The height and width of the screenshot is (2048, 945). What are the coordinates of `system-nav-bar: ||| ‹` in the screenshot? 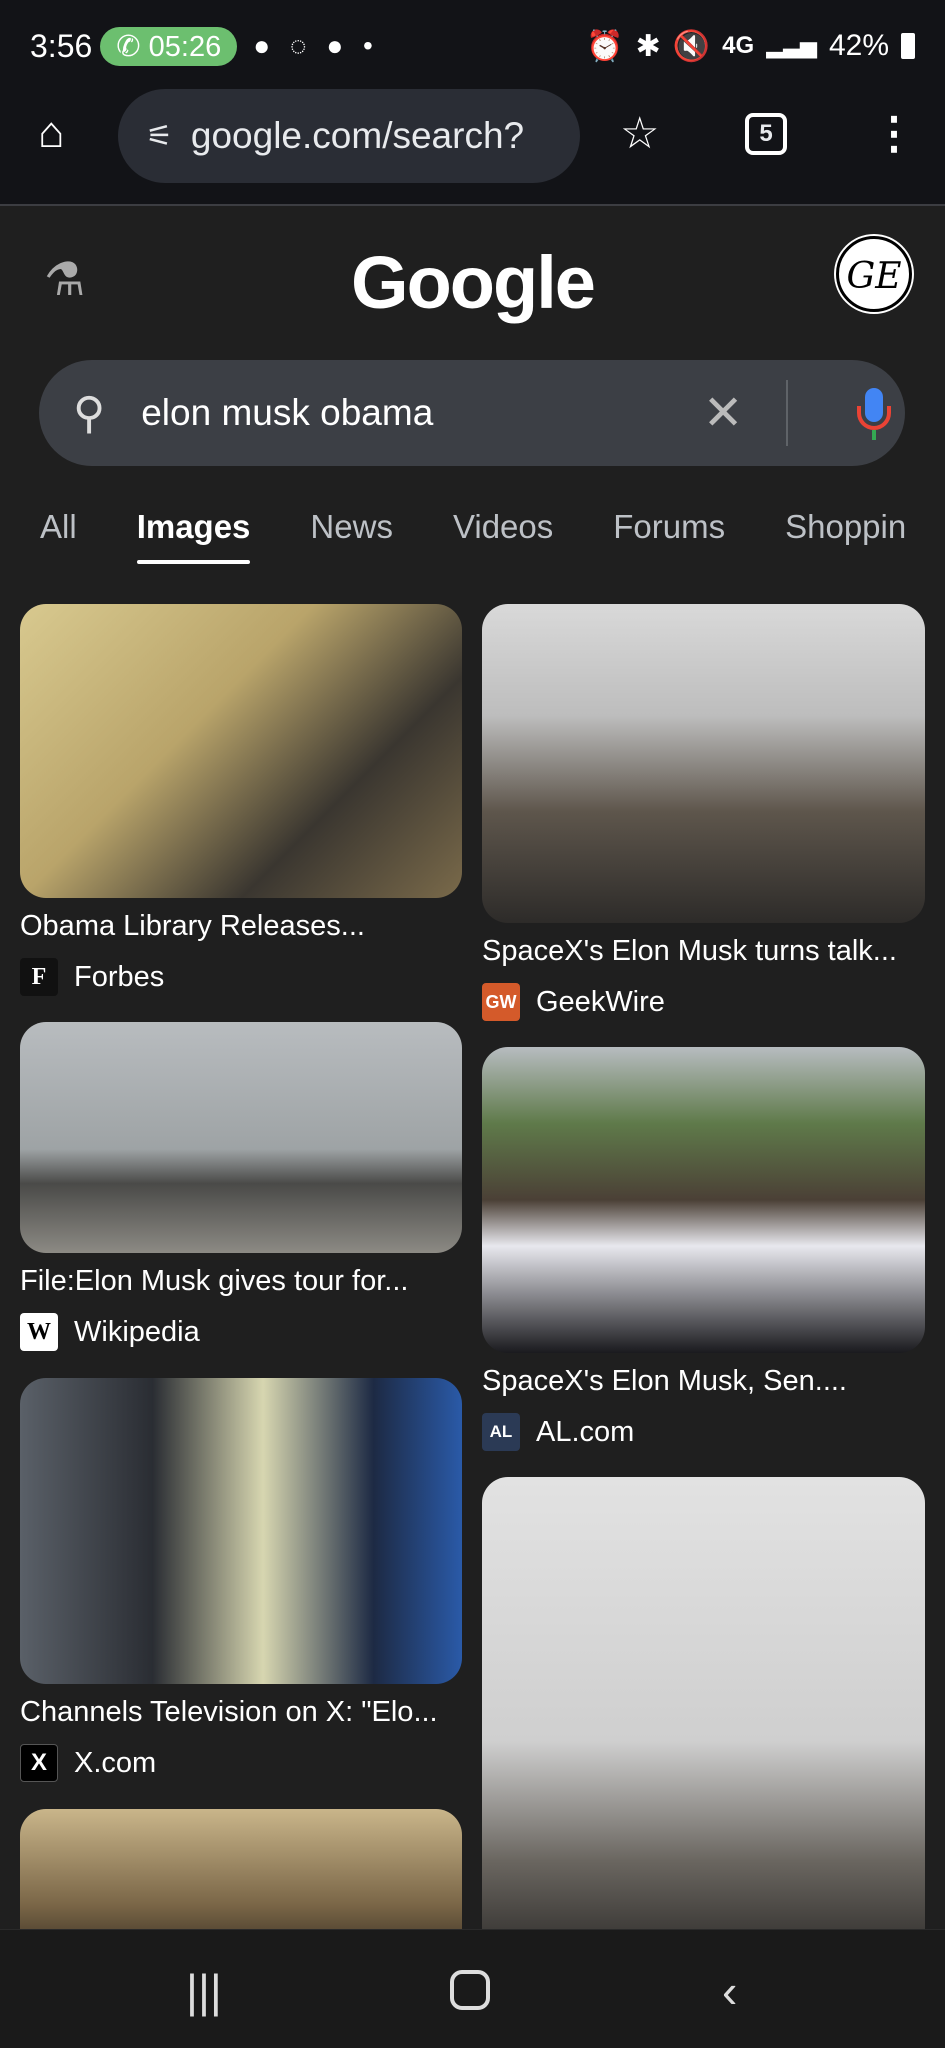 It's located at (472, 1988).